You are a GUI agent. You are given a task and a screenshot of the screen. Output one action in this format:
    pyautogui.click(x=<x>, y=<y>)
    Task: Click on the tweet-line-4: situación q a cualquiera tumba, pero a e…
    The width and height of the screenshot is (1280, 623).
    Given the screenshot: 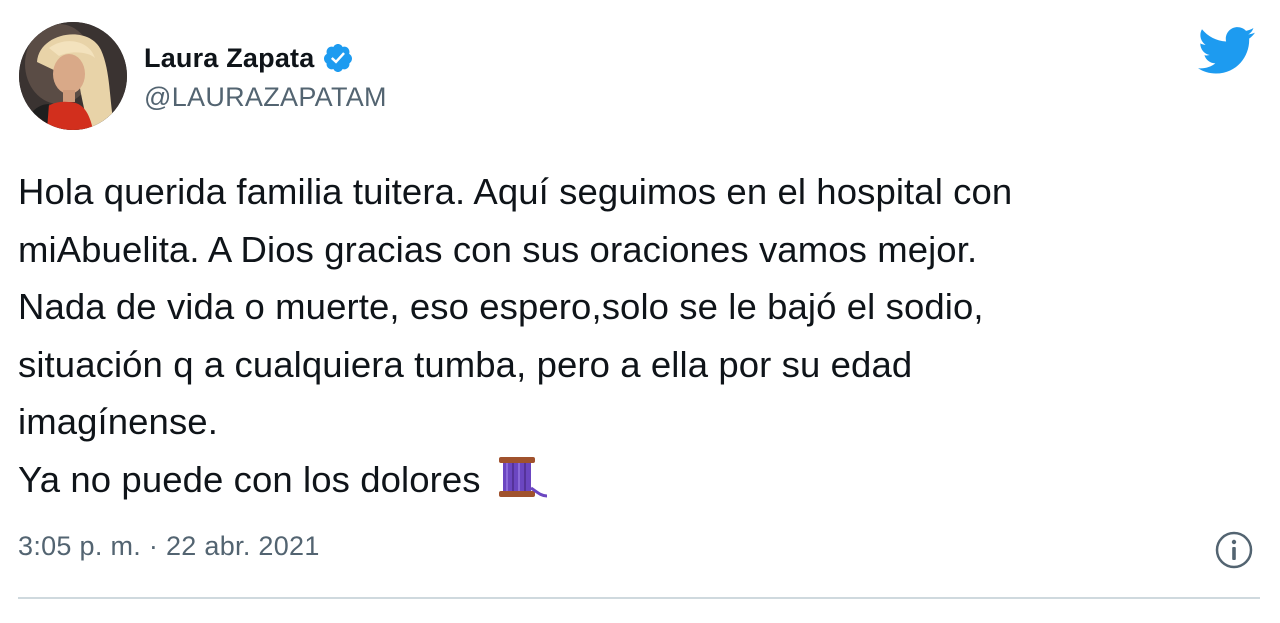 What is the action you would take?
    pyautogui.click(x=465, y=364)
    